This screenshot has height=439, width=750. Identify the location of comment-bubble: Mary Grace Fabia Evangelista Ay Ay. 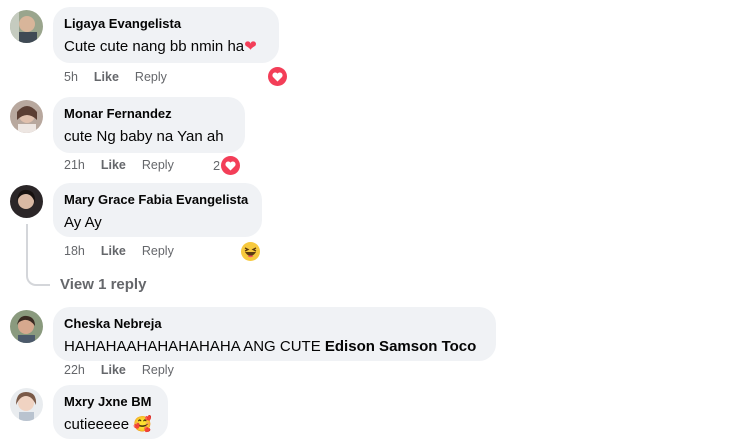
(157, 210).